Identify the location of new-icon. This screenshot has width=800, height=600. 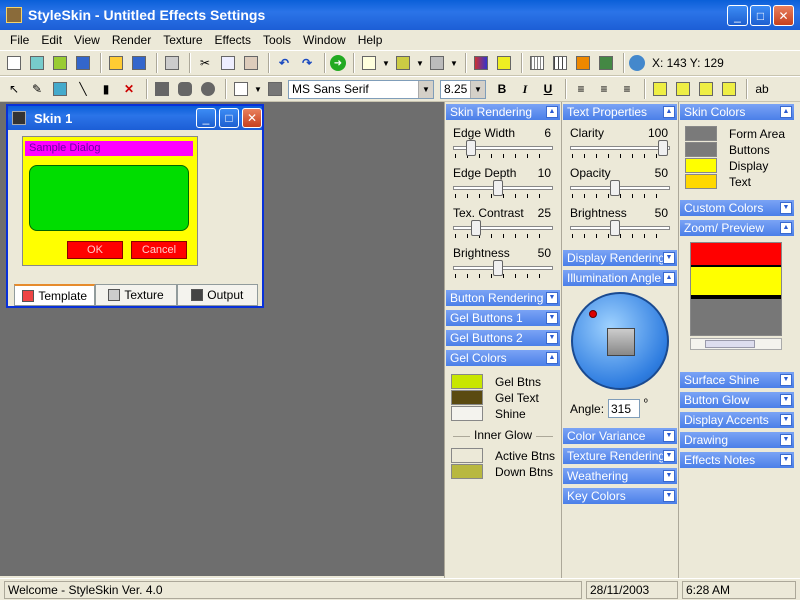
(14, 63).